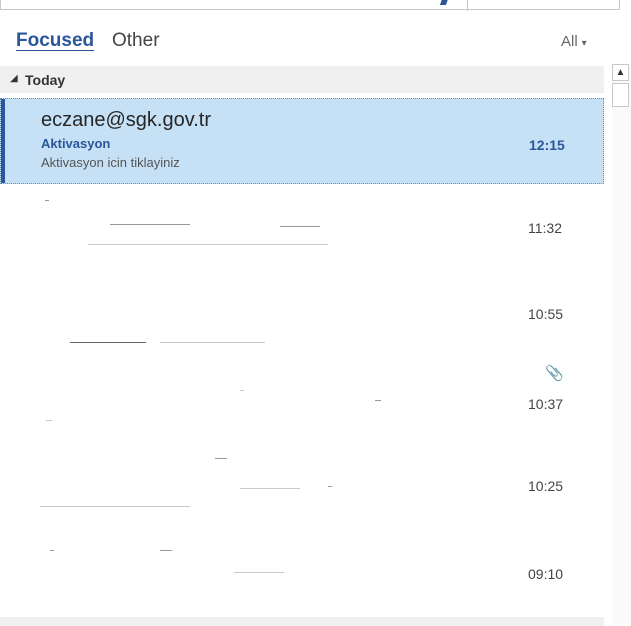  Describe the element at coordinates (302, 318) in the screenshot. I see `list-item: 10:55` at that location.